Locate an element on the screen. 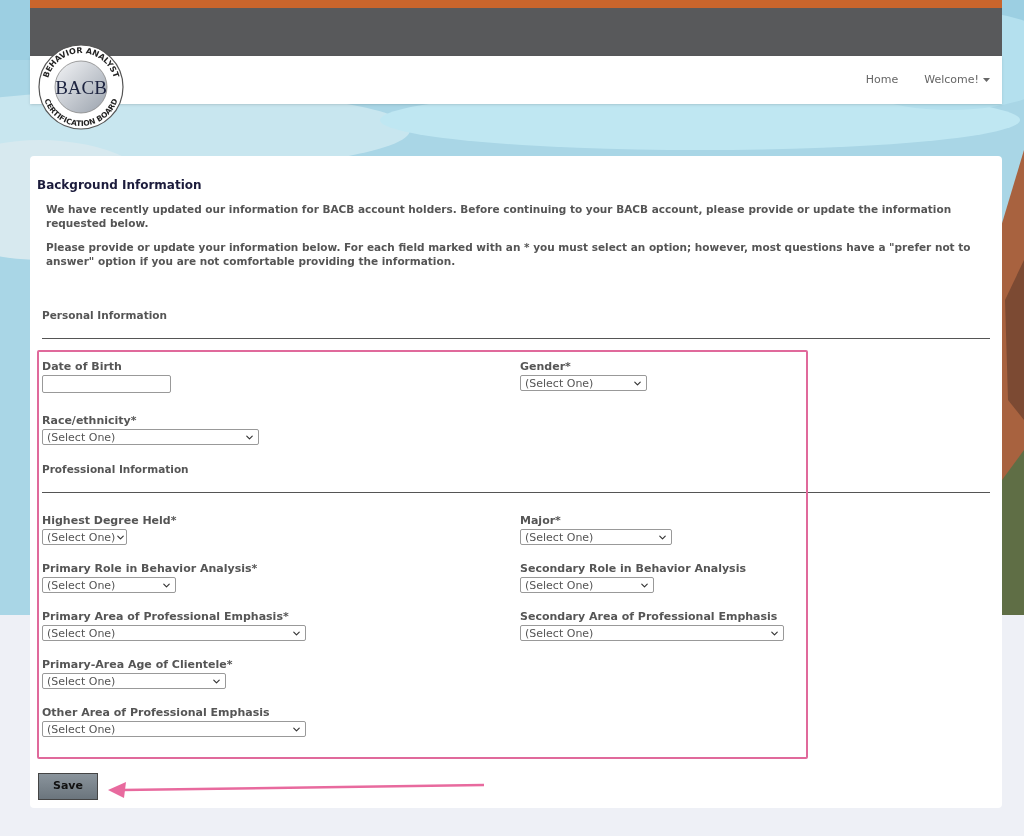 The image size is (1024, 836). nav-link: Home is located at coordinates (882, 80).